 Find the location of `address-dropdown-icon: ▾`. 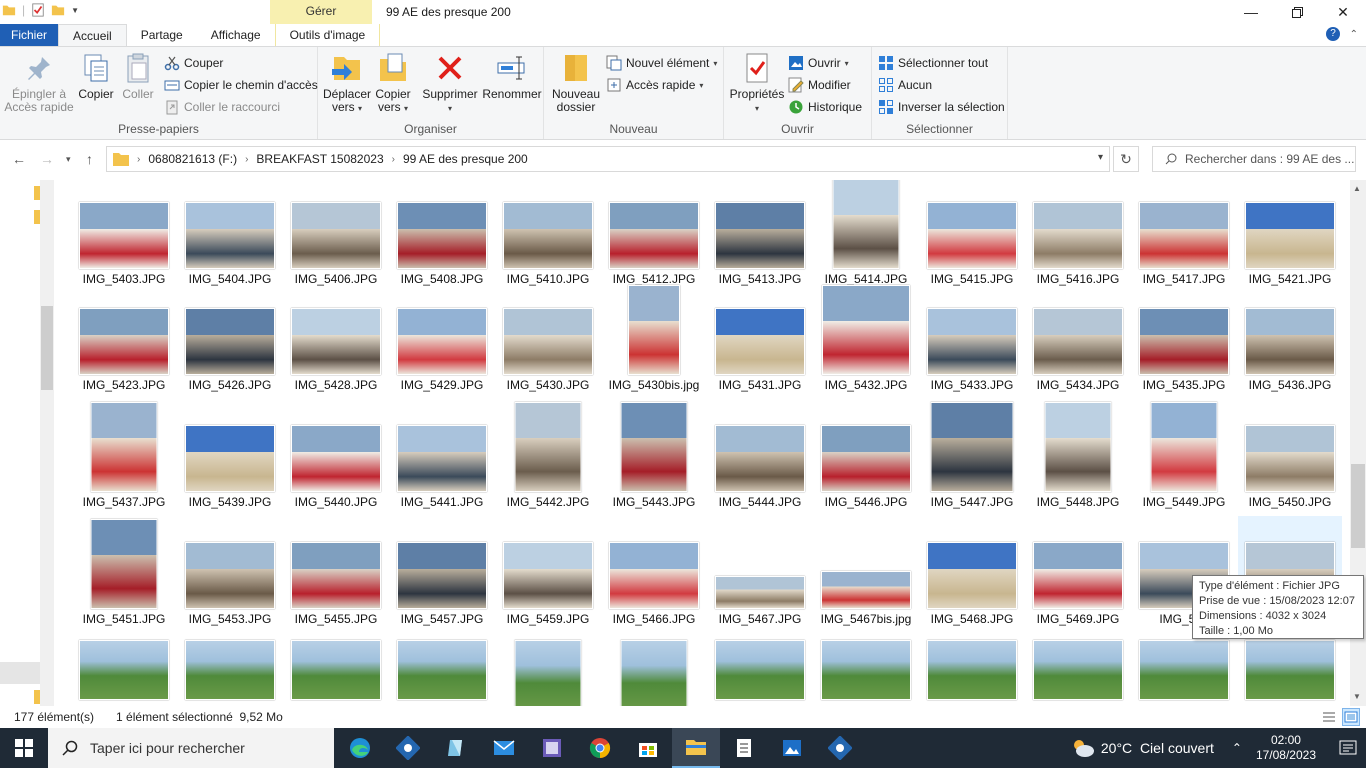

address-dropdown-icon: ▾ is located at coordinates (1100, 157).